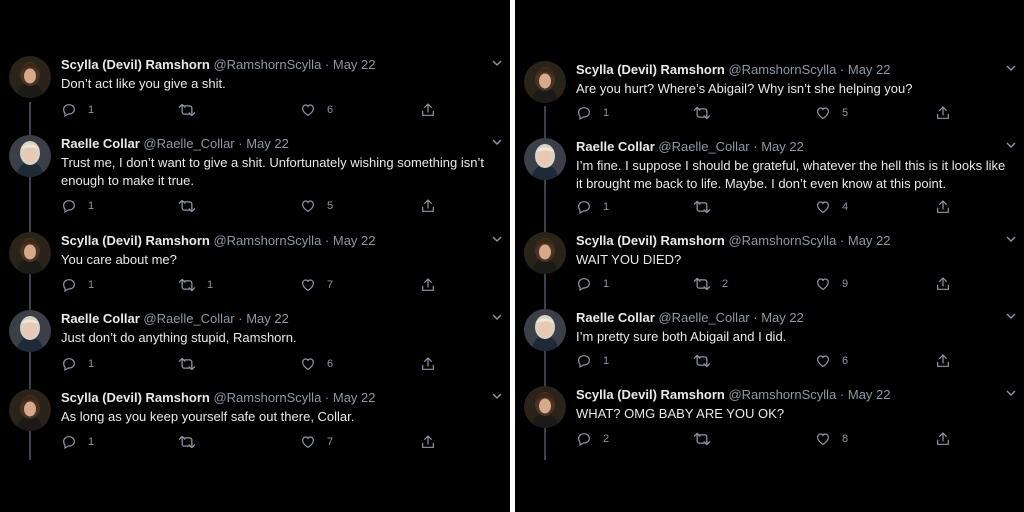 The width and height of the screenshot is (1024, 512). Describe the element at coordinates (592, 439) in the screenshot. I see `reply-button: 2` at that location.